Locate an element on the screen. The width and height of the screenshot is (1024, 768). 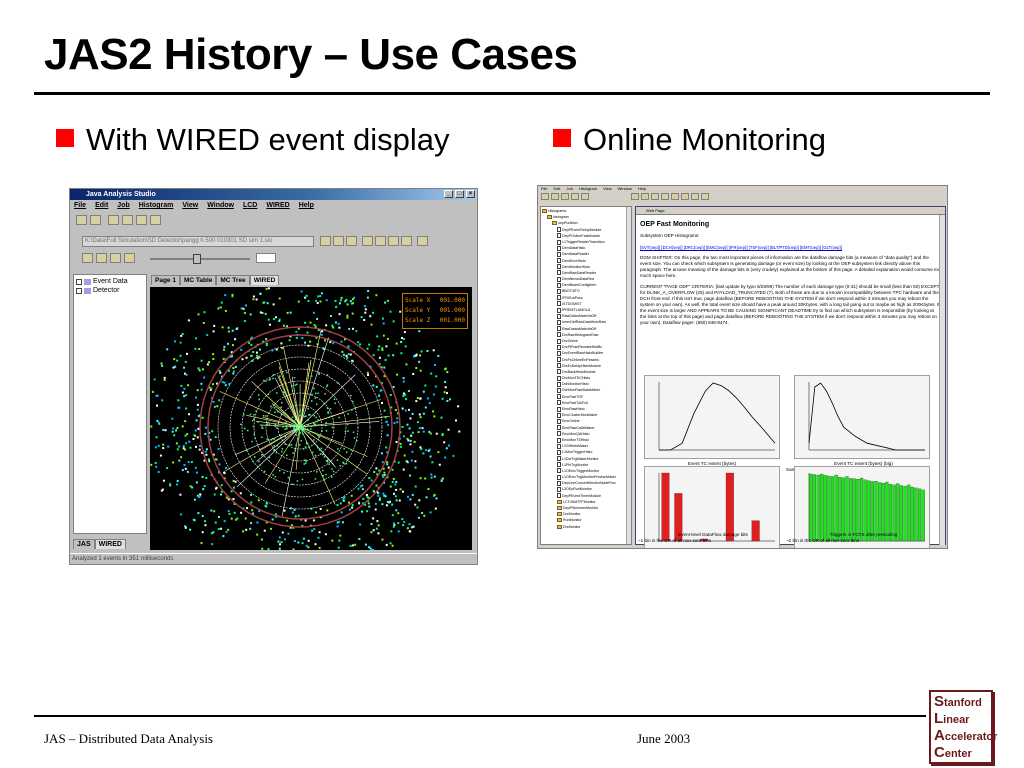
close-icon: × is located at coordinates (470, 194).